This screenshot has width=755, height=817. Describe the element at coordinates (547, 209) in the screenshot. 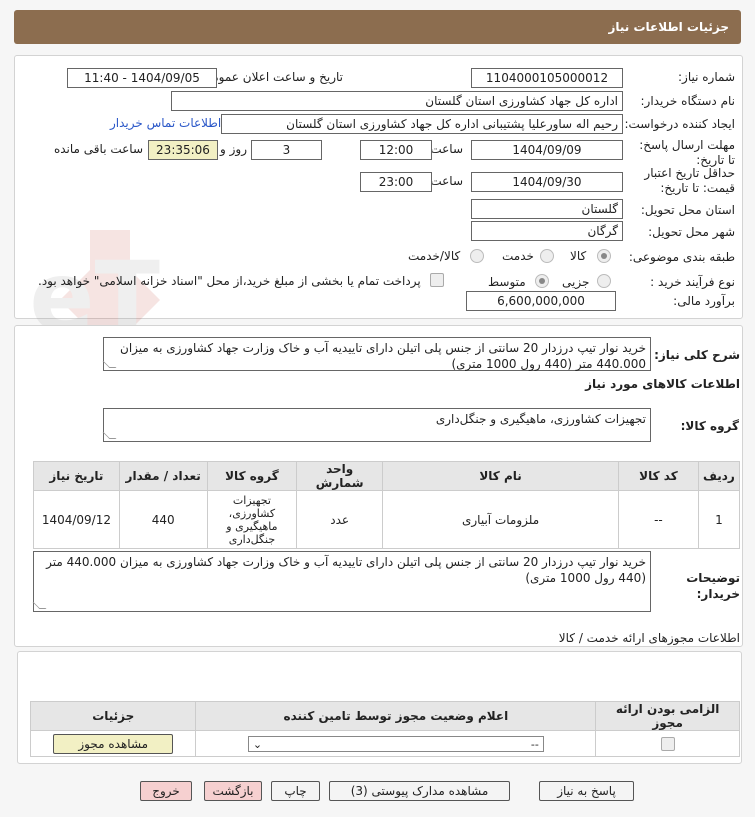

I see `province-field: گلستان` at that location.